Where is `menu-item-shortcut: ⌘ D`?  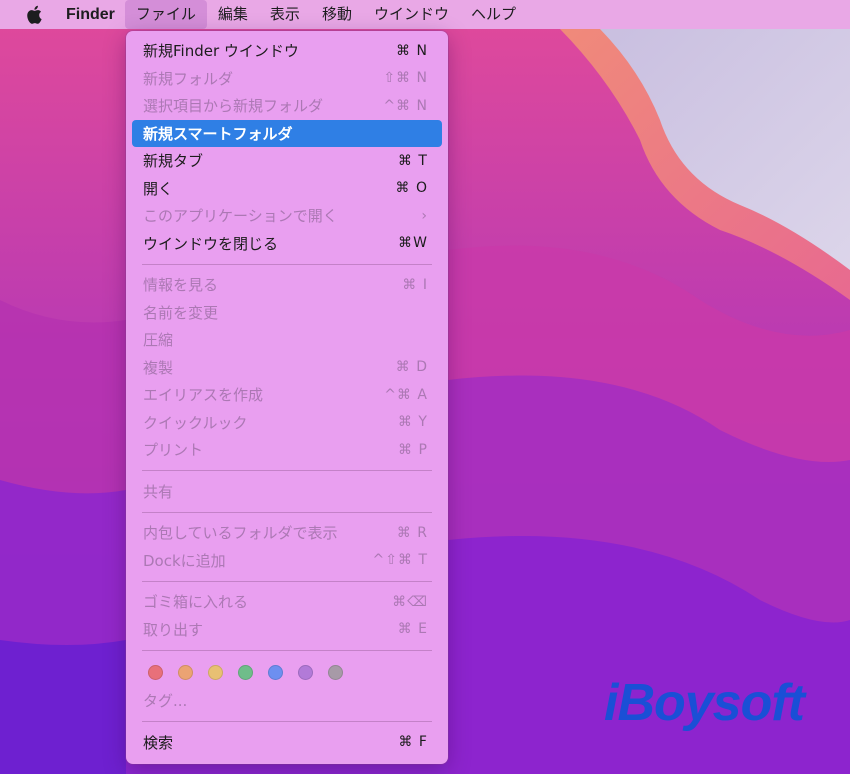 menu-item-shortcut: ⌘ D is located at coordinates (411, 367).